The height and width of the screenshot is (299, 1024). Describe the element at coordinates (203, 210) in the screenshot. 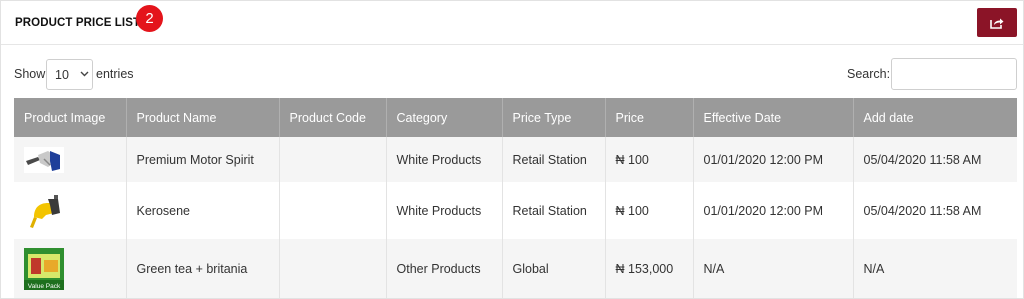

I see `product-name-cell: Kerosene` at that location.